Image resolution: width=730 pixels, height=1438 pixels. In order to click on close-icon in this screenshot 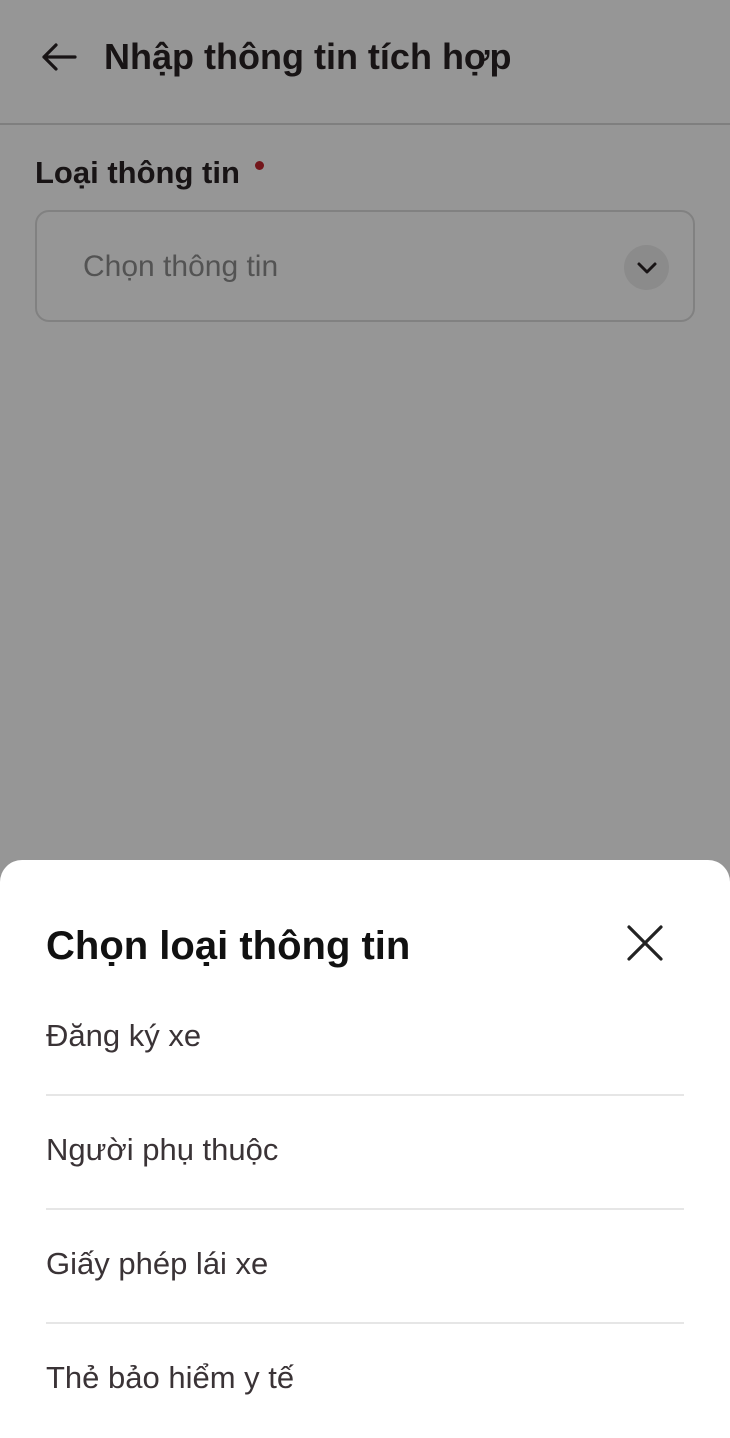, I will do `click(645, 945)`.